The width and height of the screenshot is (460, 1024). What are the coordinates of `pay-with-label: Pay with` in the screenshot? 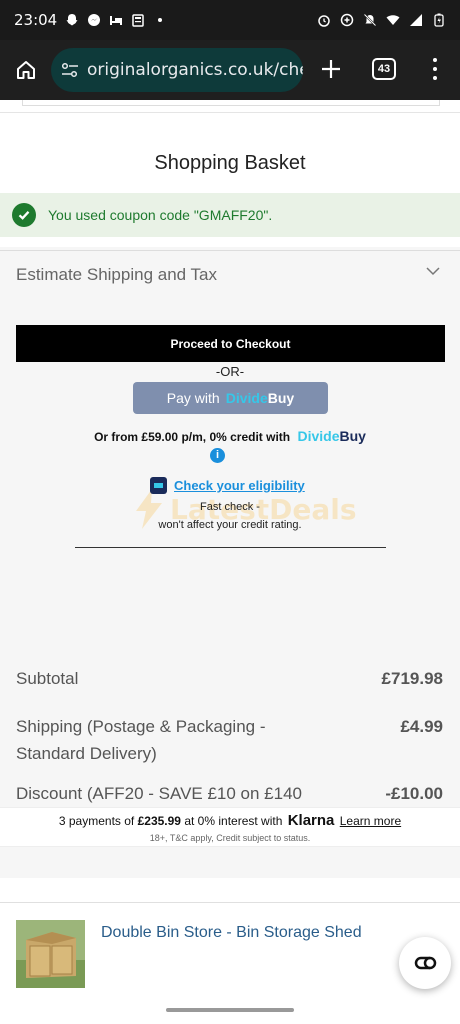 It's located at (193, 398).